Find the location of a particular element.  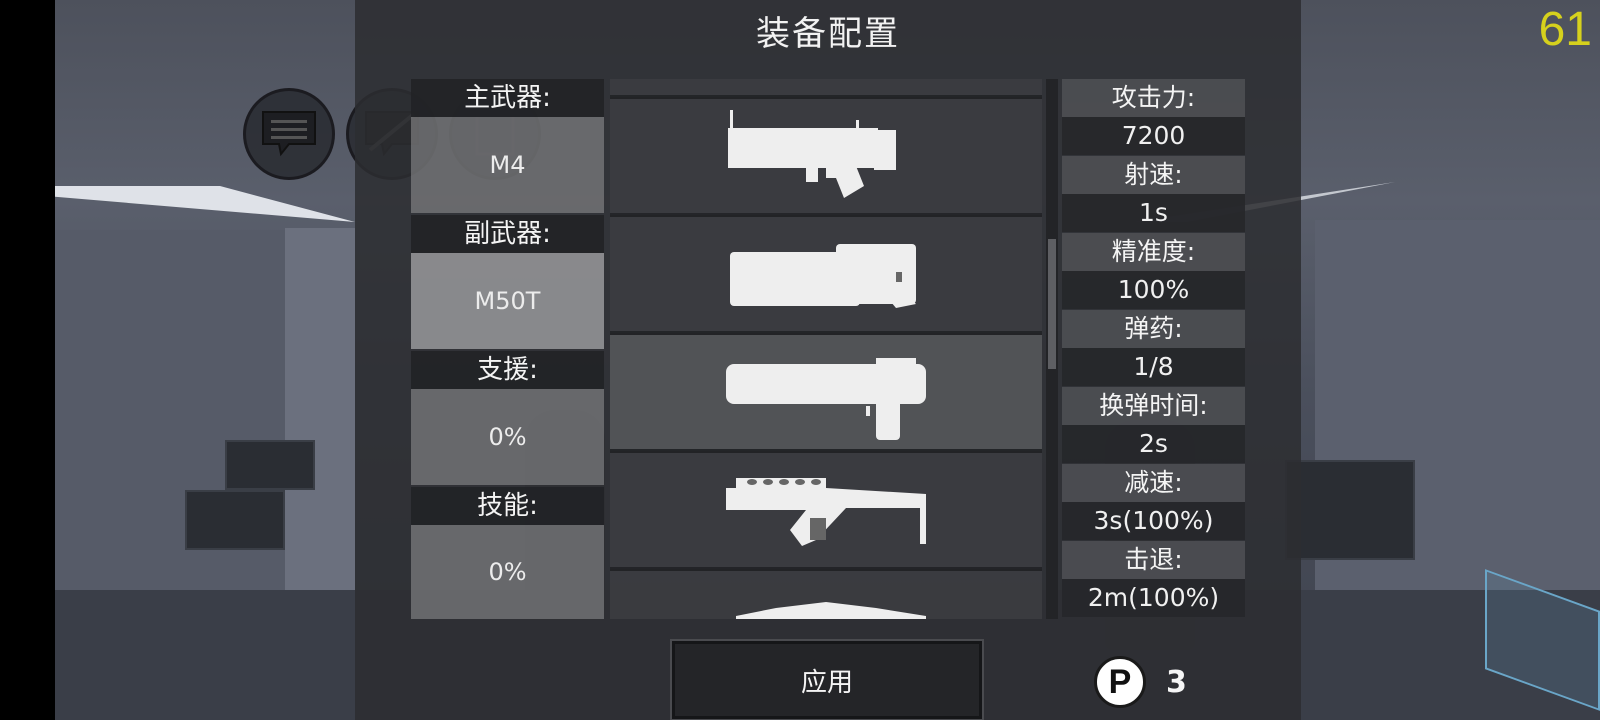

chat-button is located at coordinates (289, 134).